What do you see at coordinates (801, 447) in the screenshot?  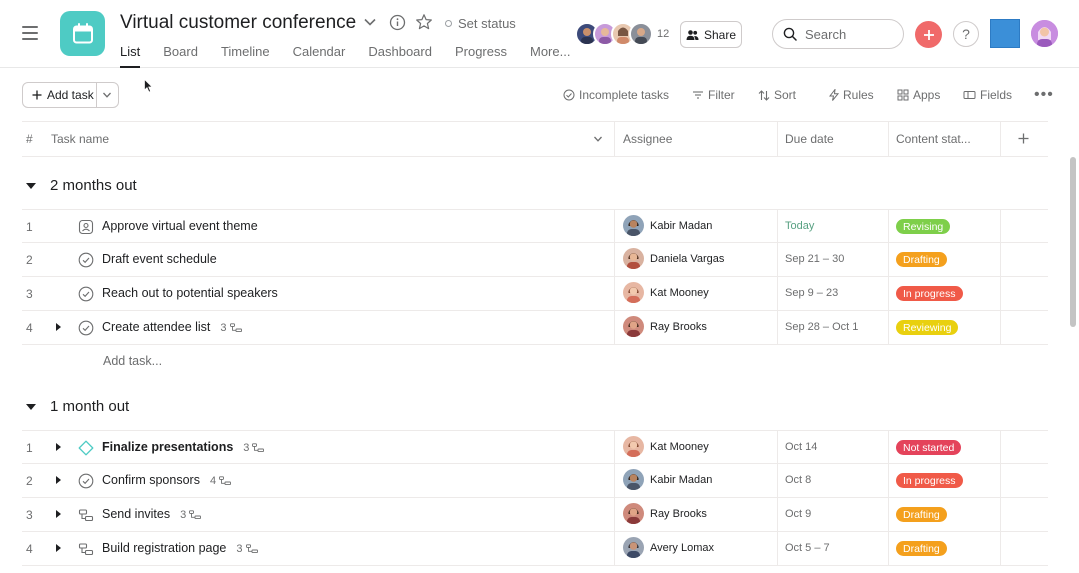 I see `due-date: Oct 14` at bounding box center [801, 447].